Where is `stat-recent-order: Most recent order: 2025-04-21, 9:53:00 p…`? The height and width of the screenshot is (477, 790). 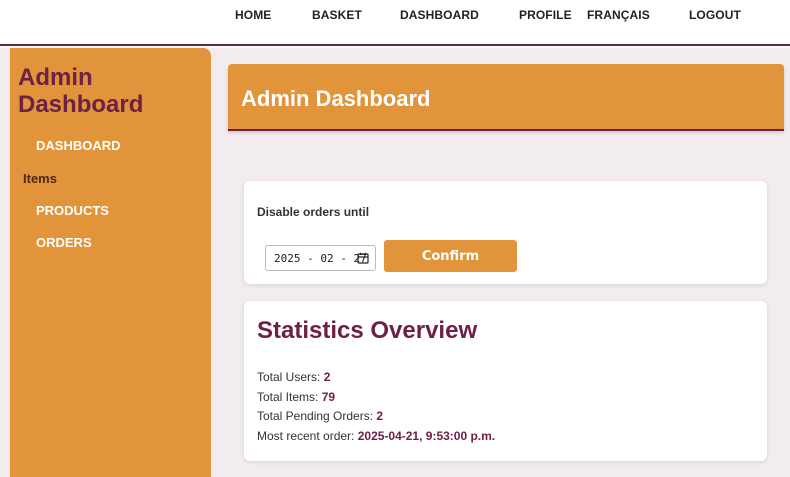 stat-recent-order: Most recent order: 2025-04-21, 9:53:00 p… is located at coordinates (376, 436).